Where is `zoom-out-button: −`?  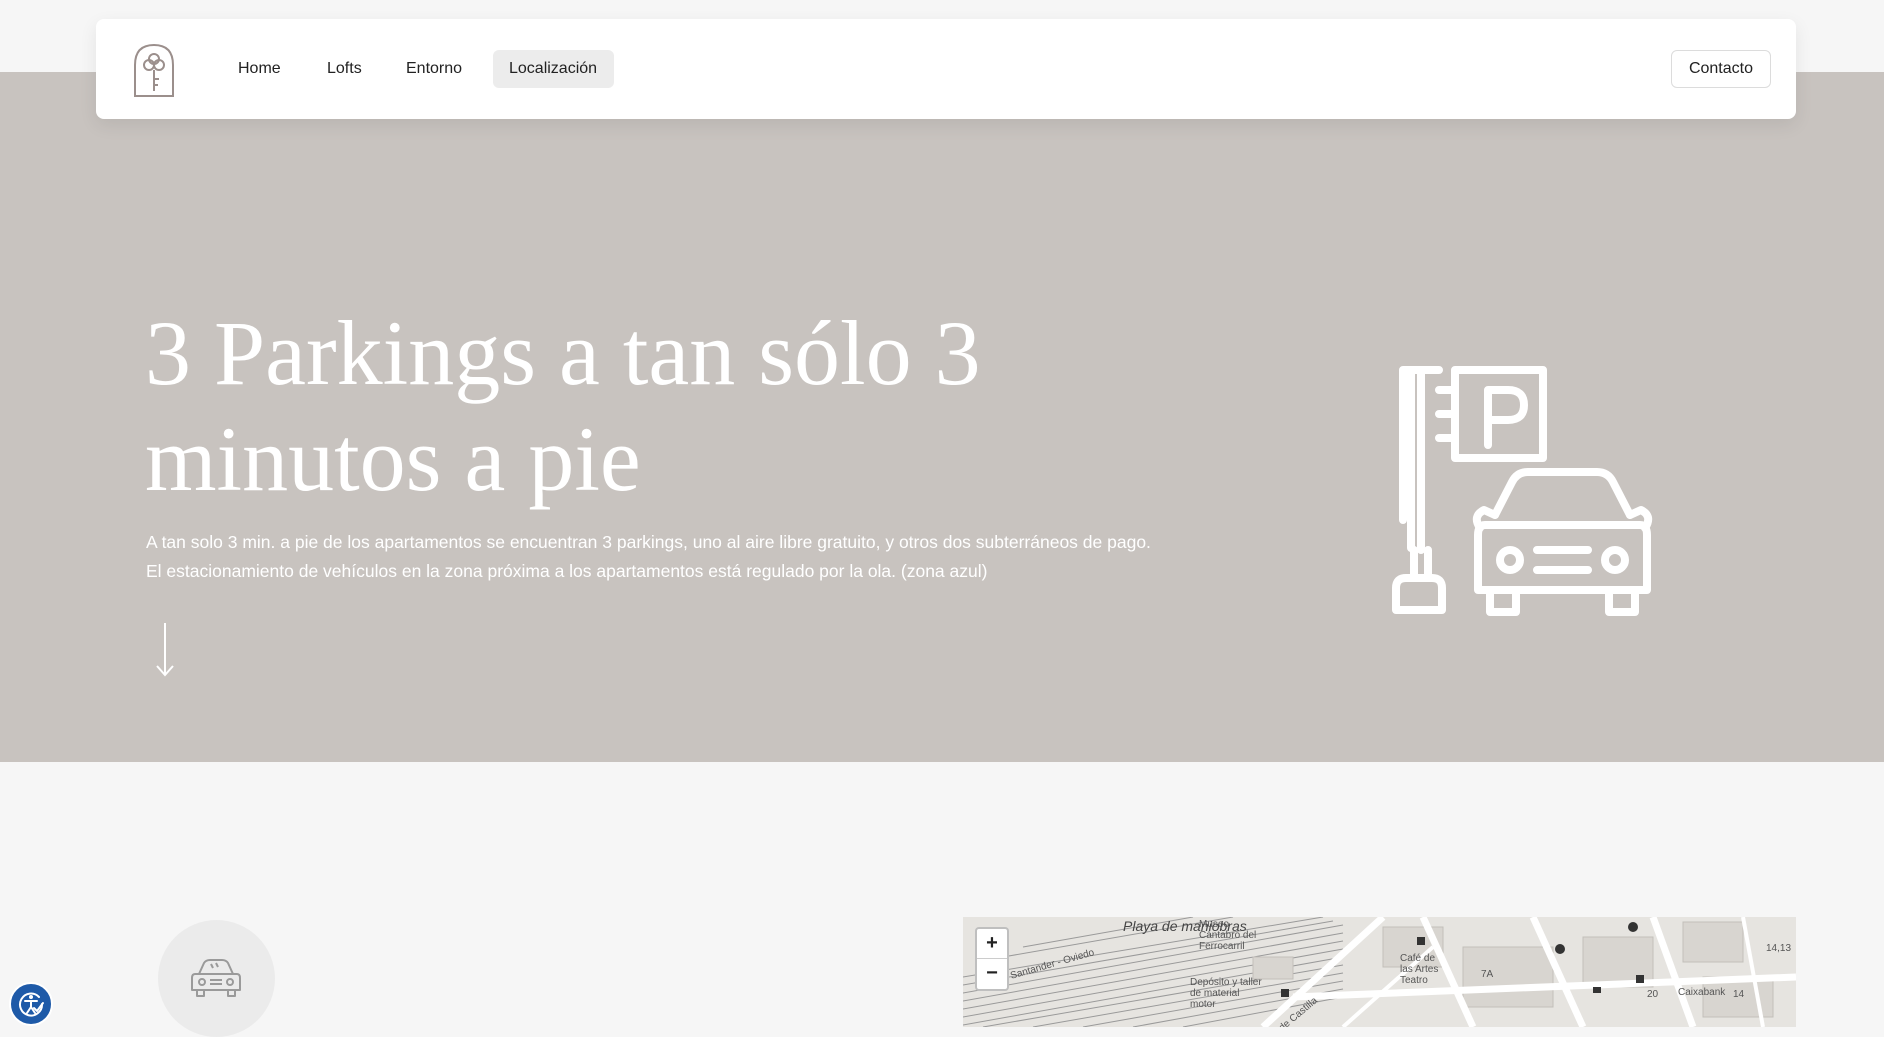
zoom-out-button: − is located at coordinates (992, 973).